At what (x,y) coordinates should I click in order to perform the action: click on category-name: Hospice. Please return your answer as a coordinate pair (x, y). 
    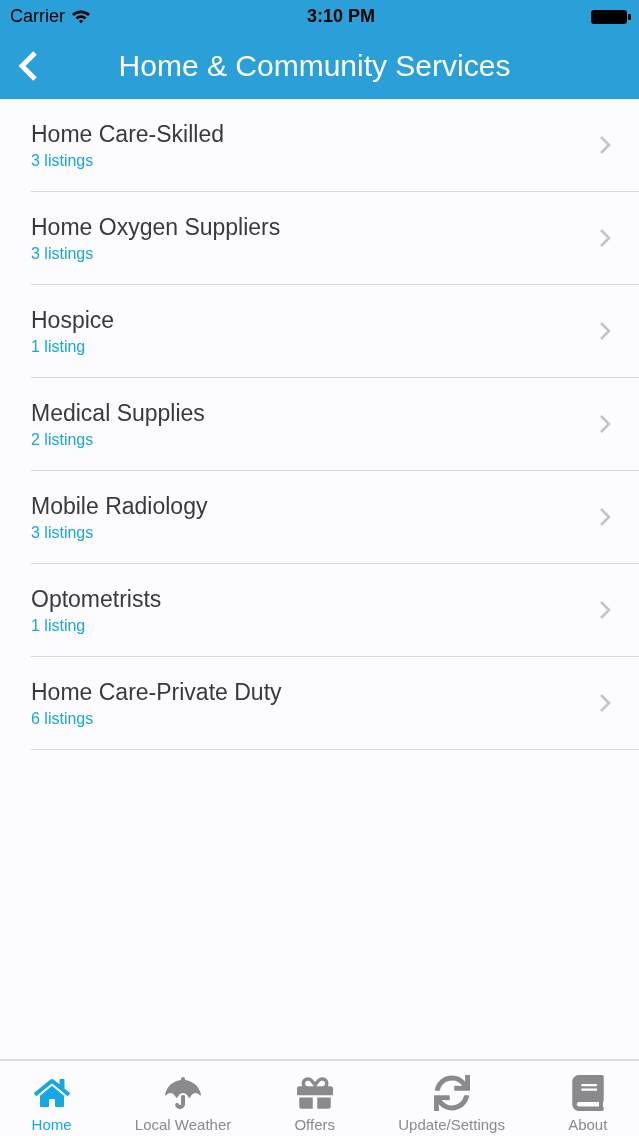
    Looking at the image, I should click on (73, 320).